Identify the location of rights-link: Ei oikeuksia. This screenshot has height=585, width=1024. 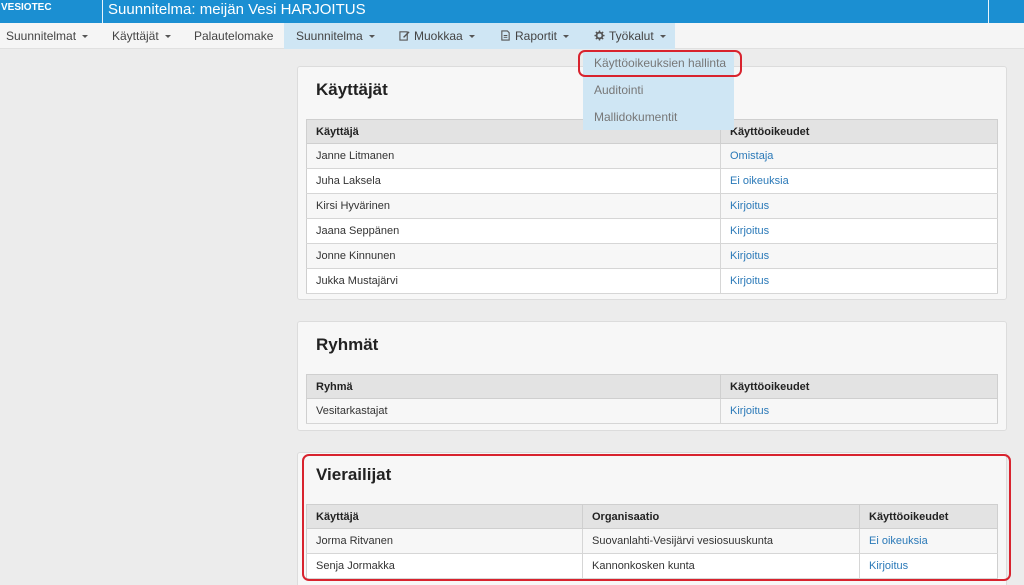
(859, 181).